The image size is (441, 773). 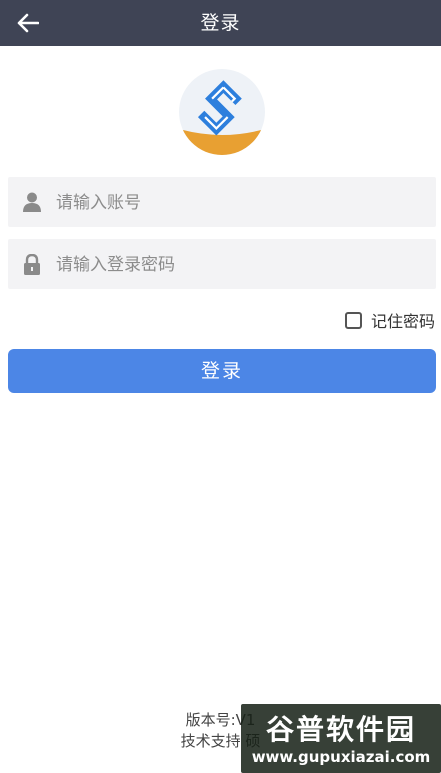 I want to click on login-button: 登录, so click(x=222, y=371).